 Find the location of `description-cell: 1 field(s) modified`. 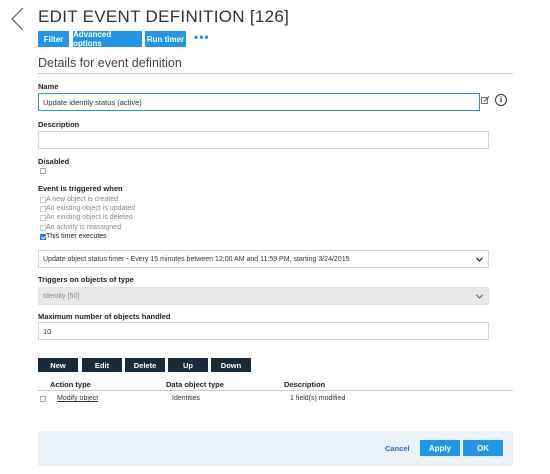

description-cell: 1 field(s) modified is located at coordinates (318, 398).